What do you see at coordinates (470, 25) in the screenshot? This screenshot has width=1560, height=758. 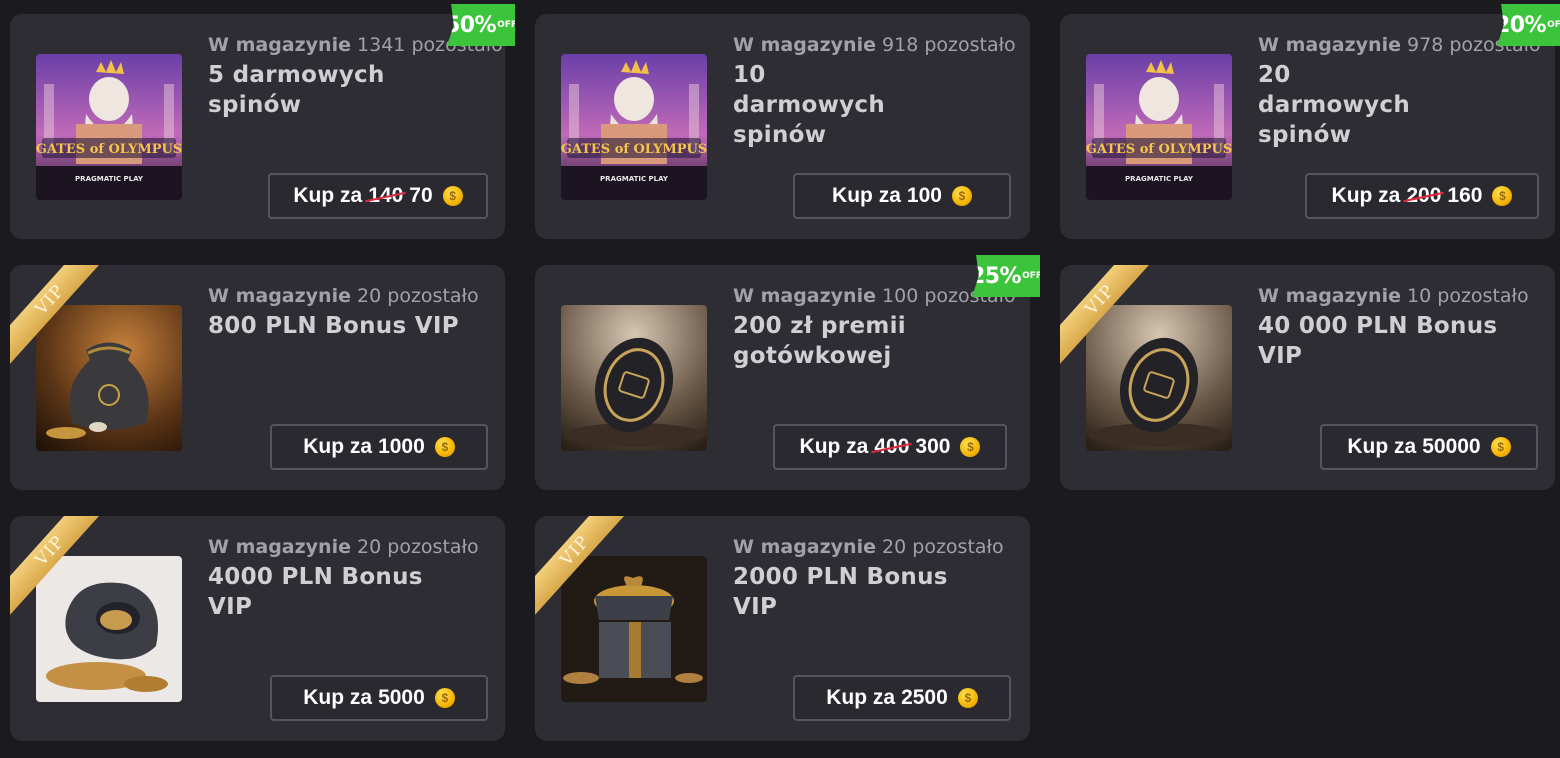 I see `discount-percent: 50%` at bounding box center [470, 25].